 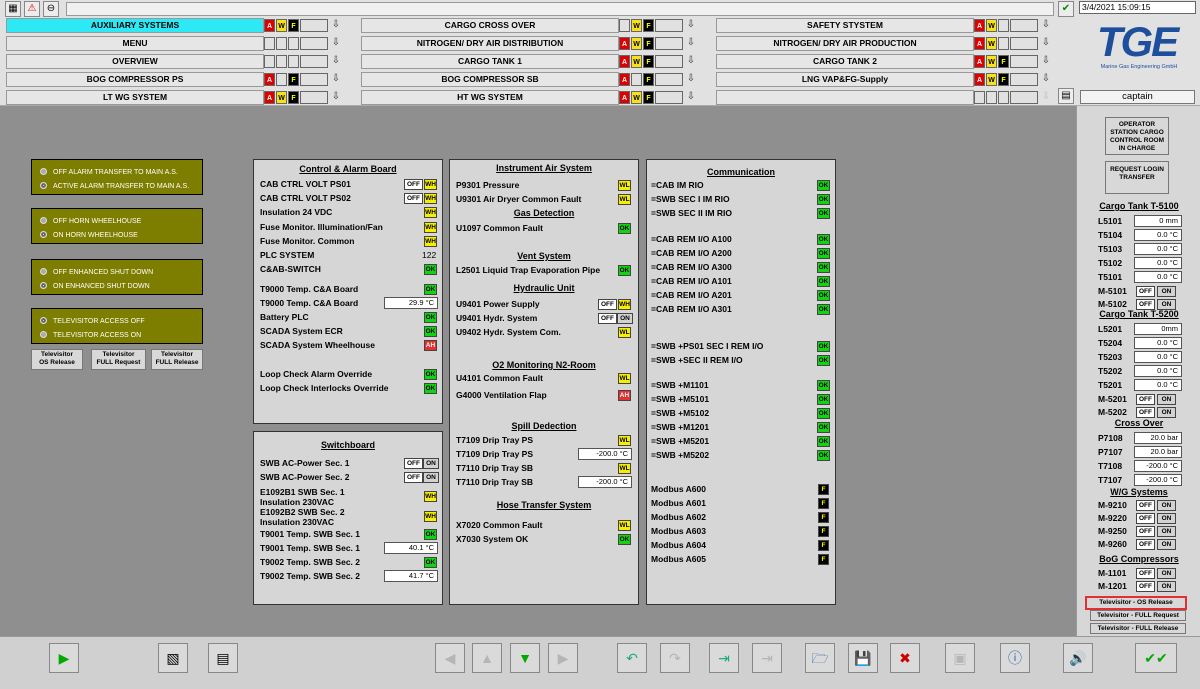 I want to click on forward-icon: ⇥, so click(x=724, y=658).